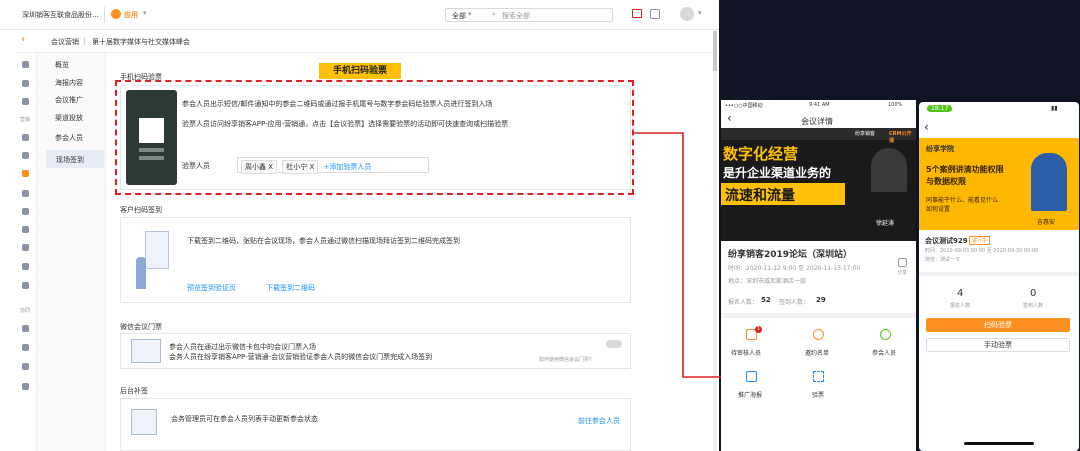 The height and width of the screenshot is (451, 1080). Describe the element at coordinates (751, 385) in the screenshot. I see `grid-item-poster: 推广海报` at that location.